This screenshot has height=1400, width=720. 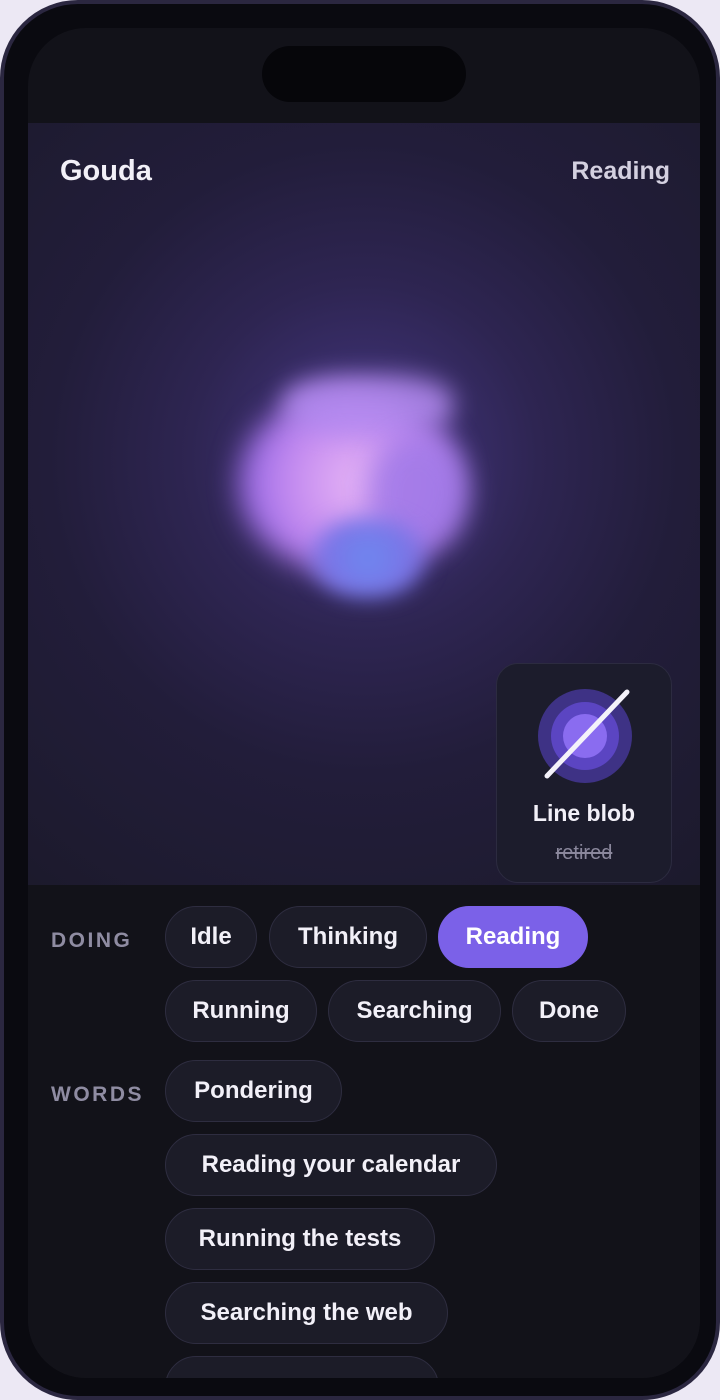 I want to click on dynamic-island, so click(x=364, y=74).